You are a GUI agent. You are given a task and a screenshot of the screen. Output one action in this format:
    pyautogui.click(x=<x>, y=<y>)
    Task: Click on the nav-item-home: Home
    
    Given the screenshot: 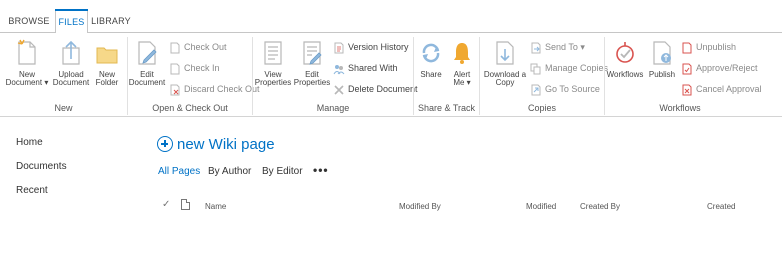 What is the action you would take?
    pyautogui.click(x=29, y=142)
    